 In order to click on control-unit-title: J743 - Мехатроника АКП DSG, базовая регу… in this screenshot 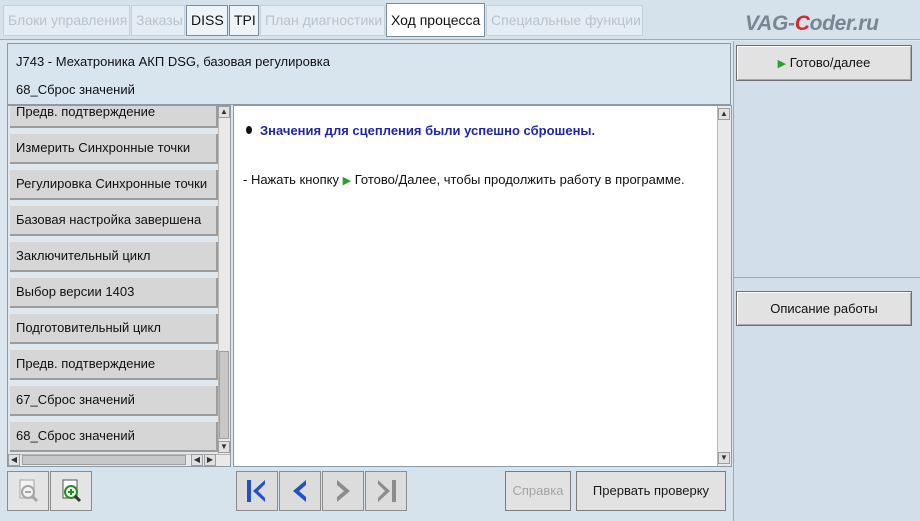, I will do `click(173, 61)`.